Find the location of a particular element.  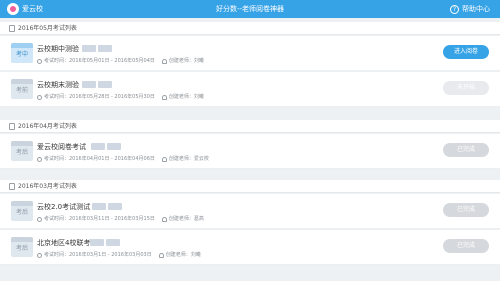

exam-creator: 创建老师：爱云校 is located at coordinates (188, 159).